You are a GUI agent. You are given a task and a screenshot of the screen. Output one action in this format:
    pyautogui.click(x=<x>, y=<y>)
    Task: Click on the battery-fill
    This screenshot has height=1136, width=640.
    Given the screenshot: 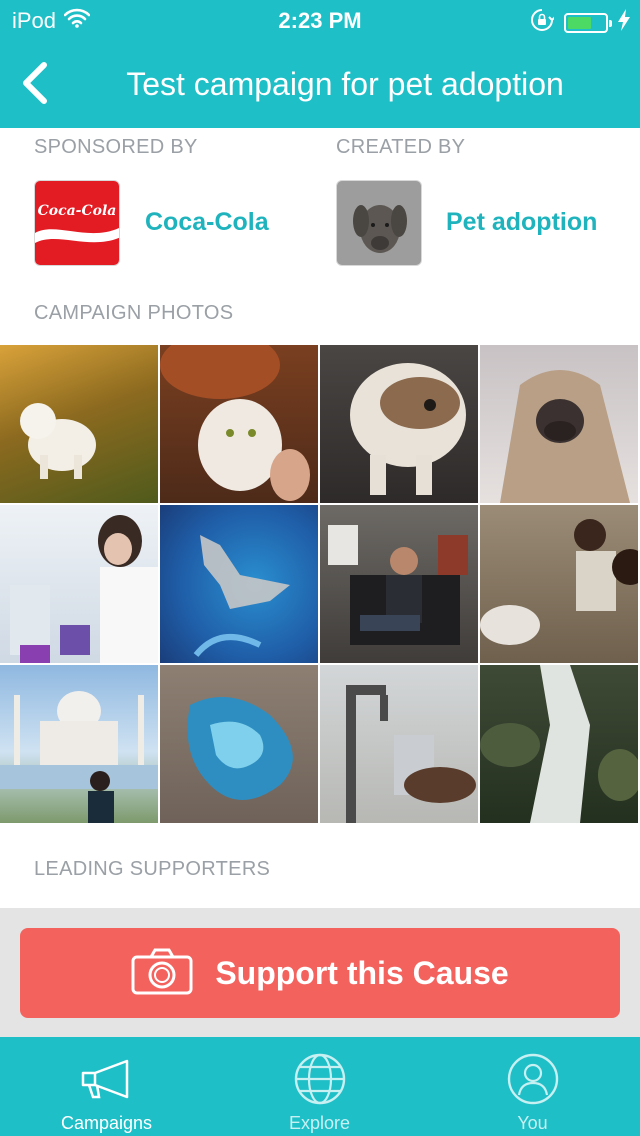 What is the action you would take?
    pyautogui.click(x=579, y=23)
    